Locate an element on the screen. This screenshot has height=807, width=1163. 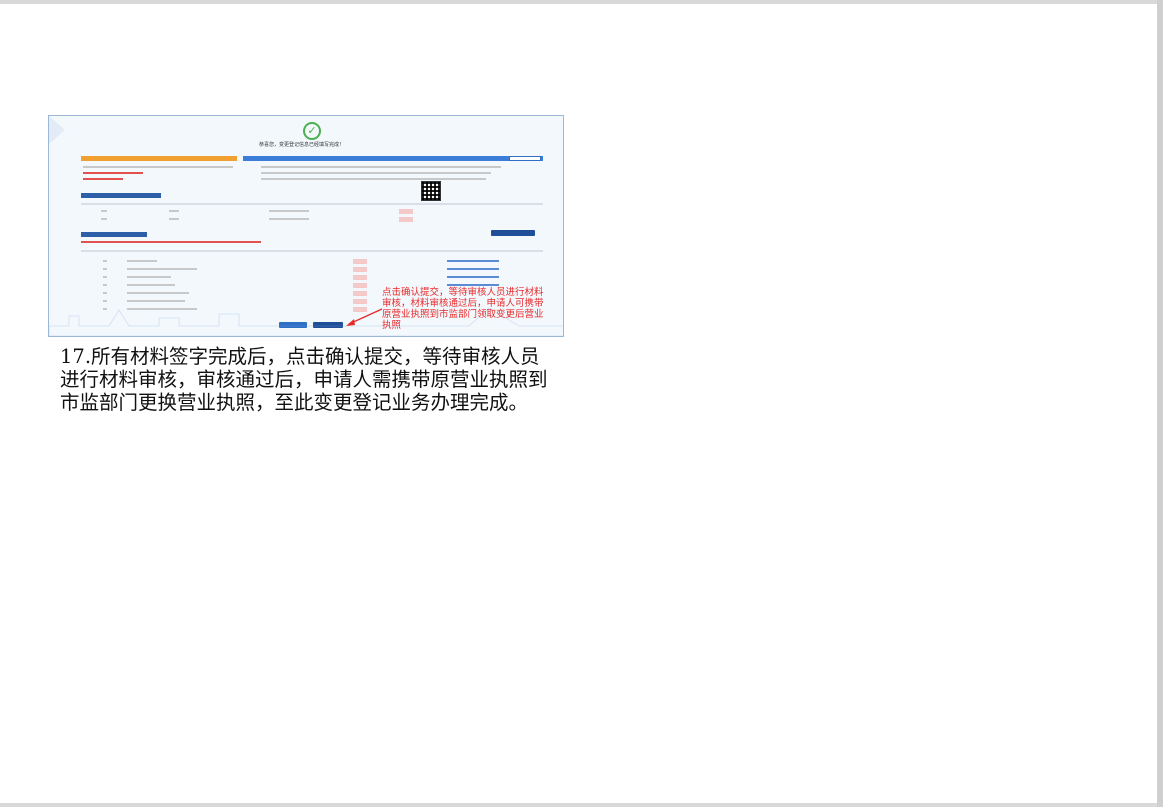
remind-sign-button is located at coordinates (513, 233).